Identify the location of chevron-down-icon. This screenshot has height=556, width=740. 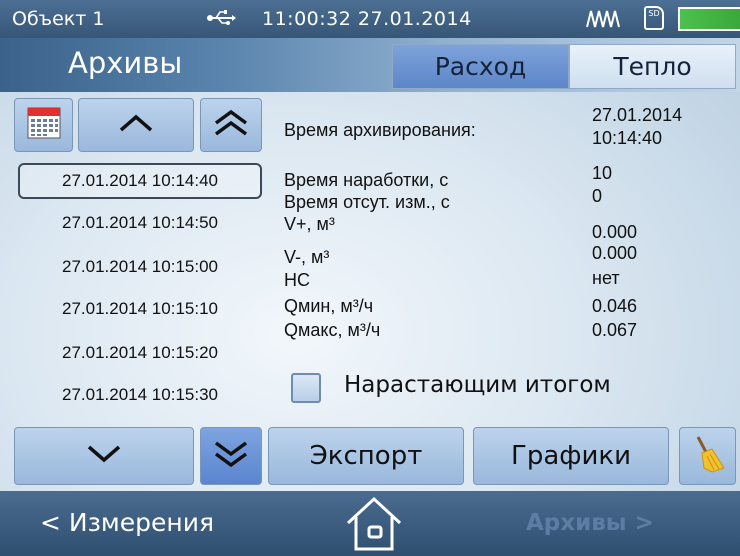
(104, 456).